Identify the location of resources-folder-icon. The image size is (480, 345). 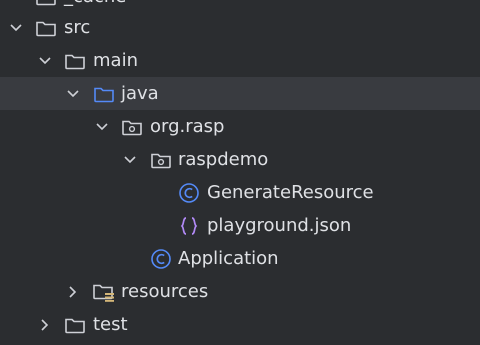
(104, 291).